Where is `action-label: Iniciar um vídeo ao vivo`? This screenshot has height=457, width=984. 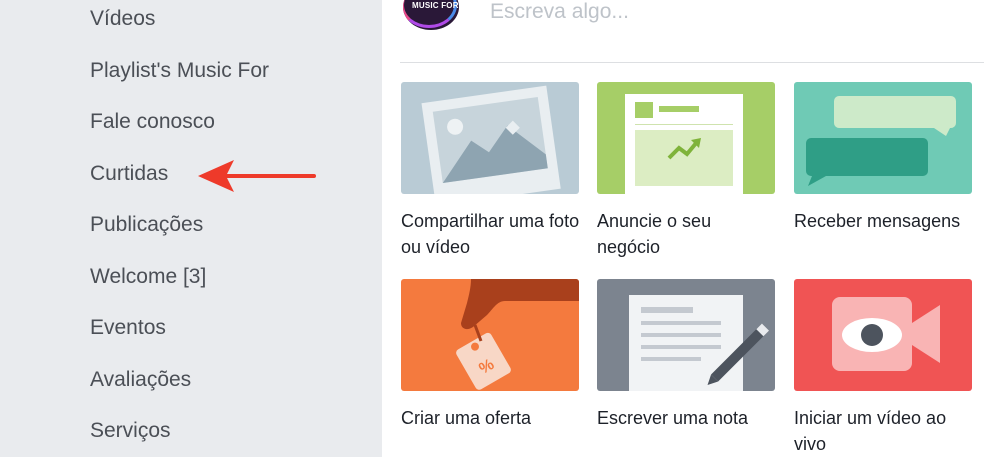
action-label: Iniciar um vídeo ao vivo is located at coordinates (870, 431).